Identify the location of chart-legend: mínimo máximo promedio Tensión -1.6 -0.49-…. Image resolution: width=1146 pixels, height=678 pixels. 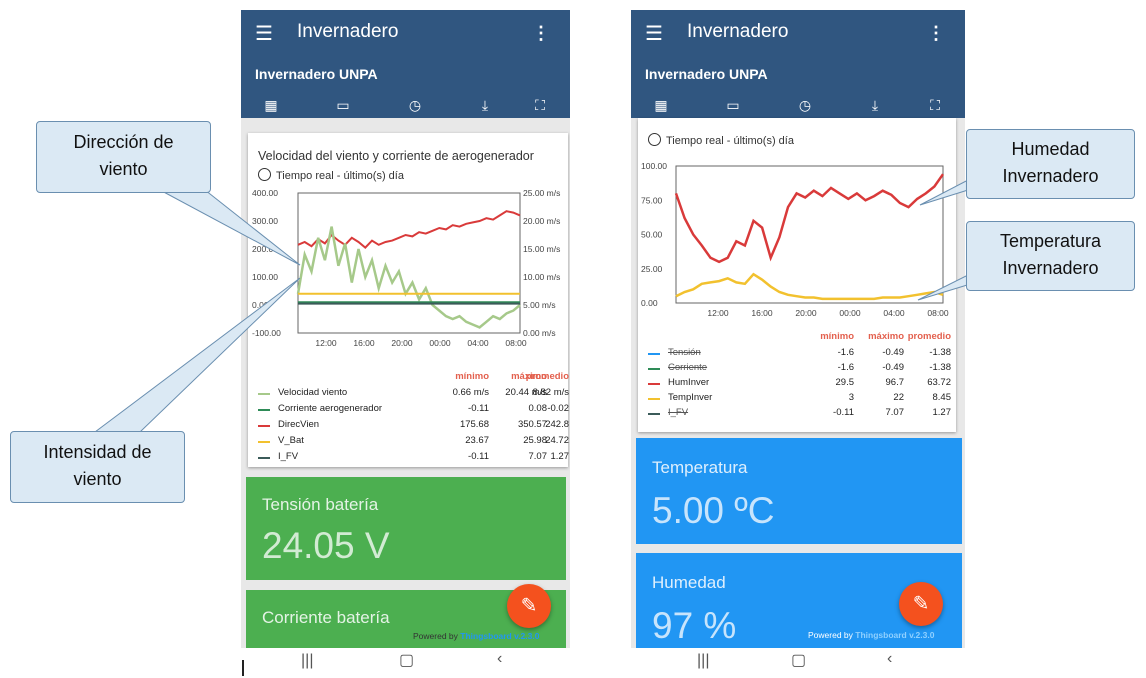
(800, 376).